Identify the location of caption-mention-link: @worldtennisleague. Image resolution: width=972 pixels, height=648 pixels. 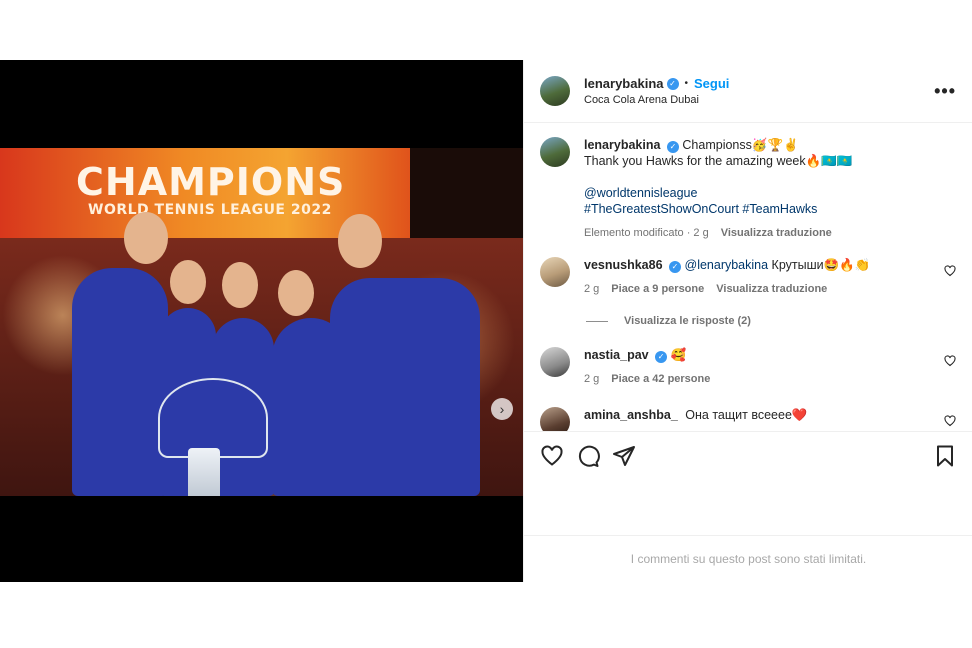
(770, 193).